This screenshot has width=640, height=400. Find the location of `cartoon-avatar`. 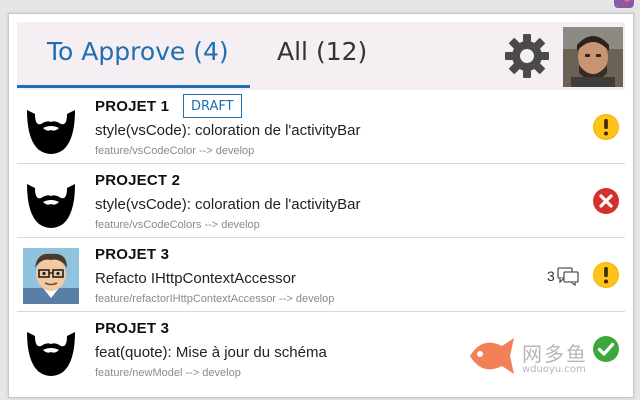

cartoon-avatar is located at coordinates (51, 276).